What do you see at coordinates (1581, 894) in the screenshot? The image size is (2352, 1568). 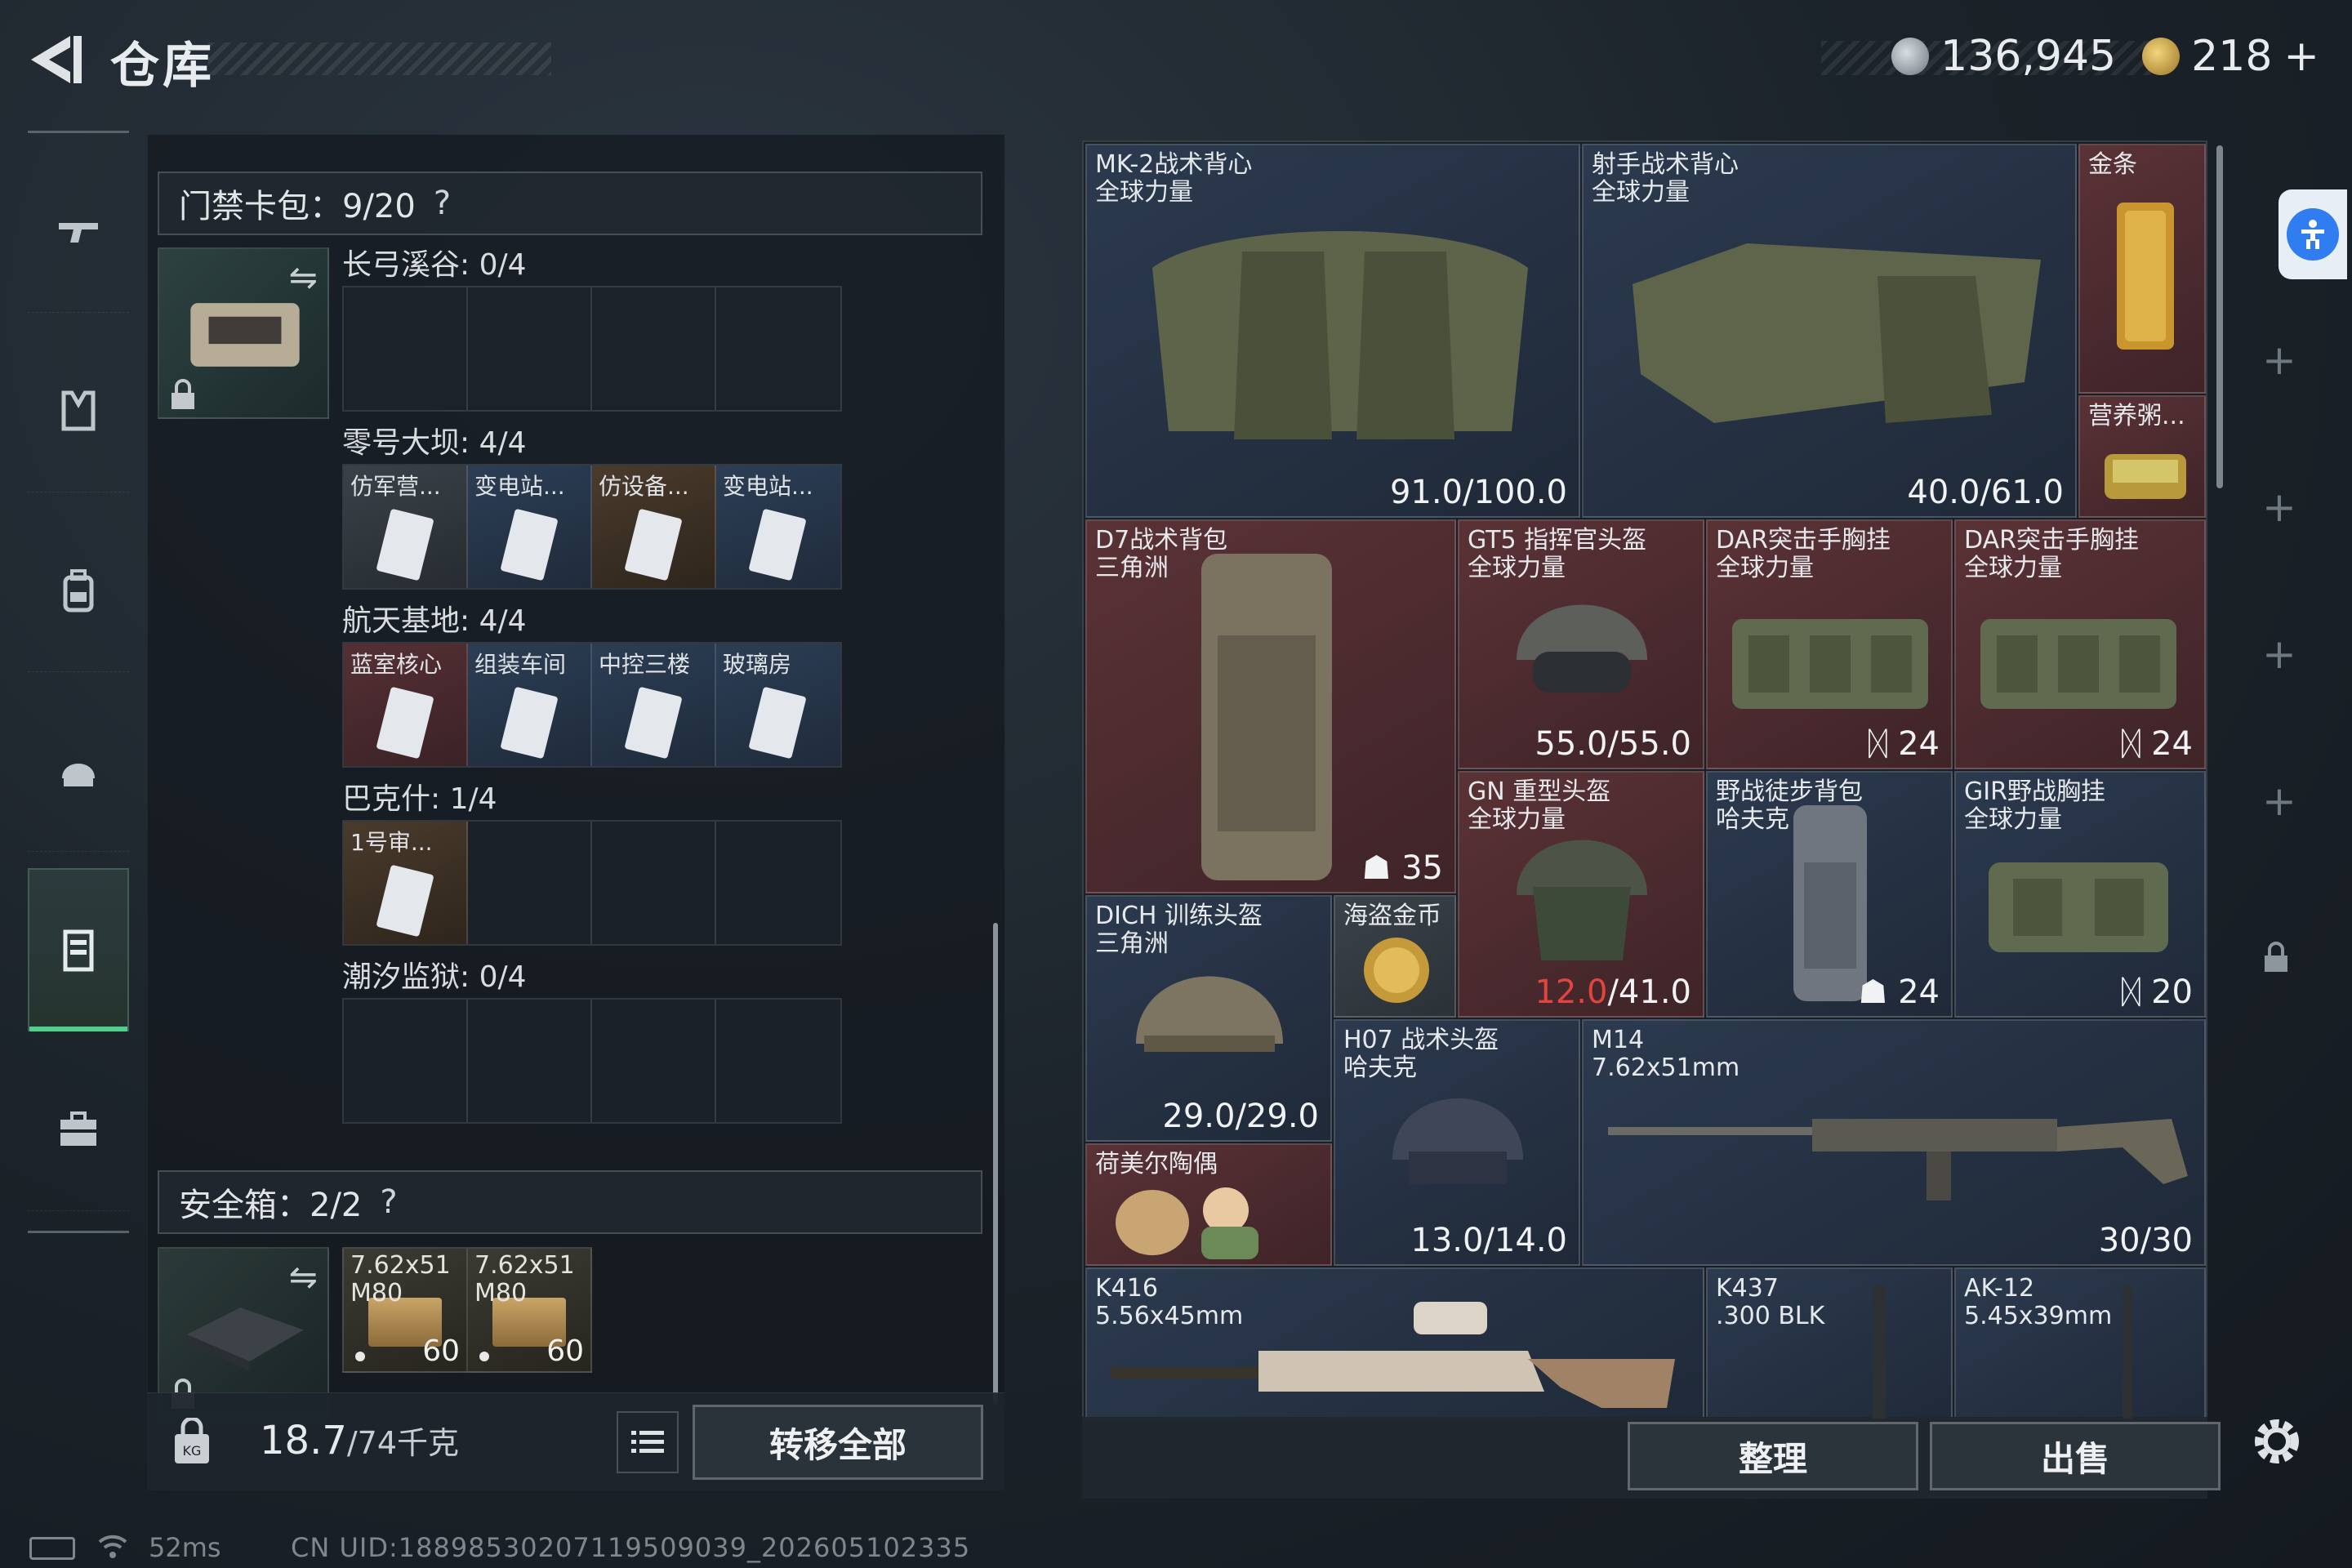 I see `stash-item-gn-heavy-helmet: GN 重型头盔 全球力量 12.0/41.0` at bounding box center [1581, 894].